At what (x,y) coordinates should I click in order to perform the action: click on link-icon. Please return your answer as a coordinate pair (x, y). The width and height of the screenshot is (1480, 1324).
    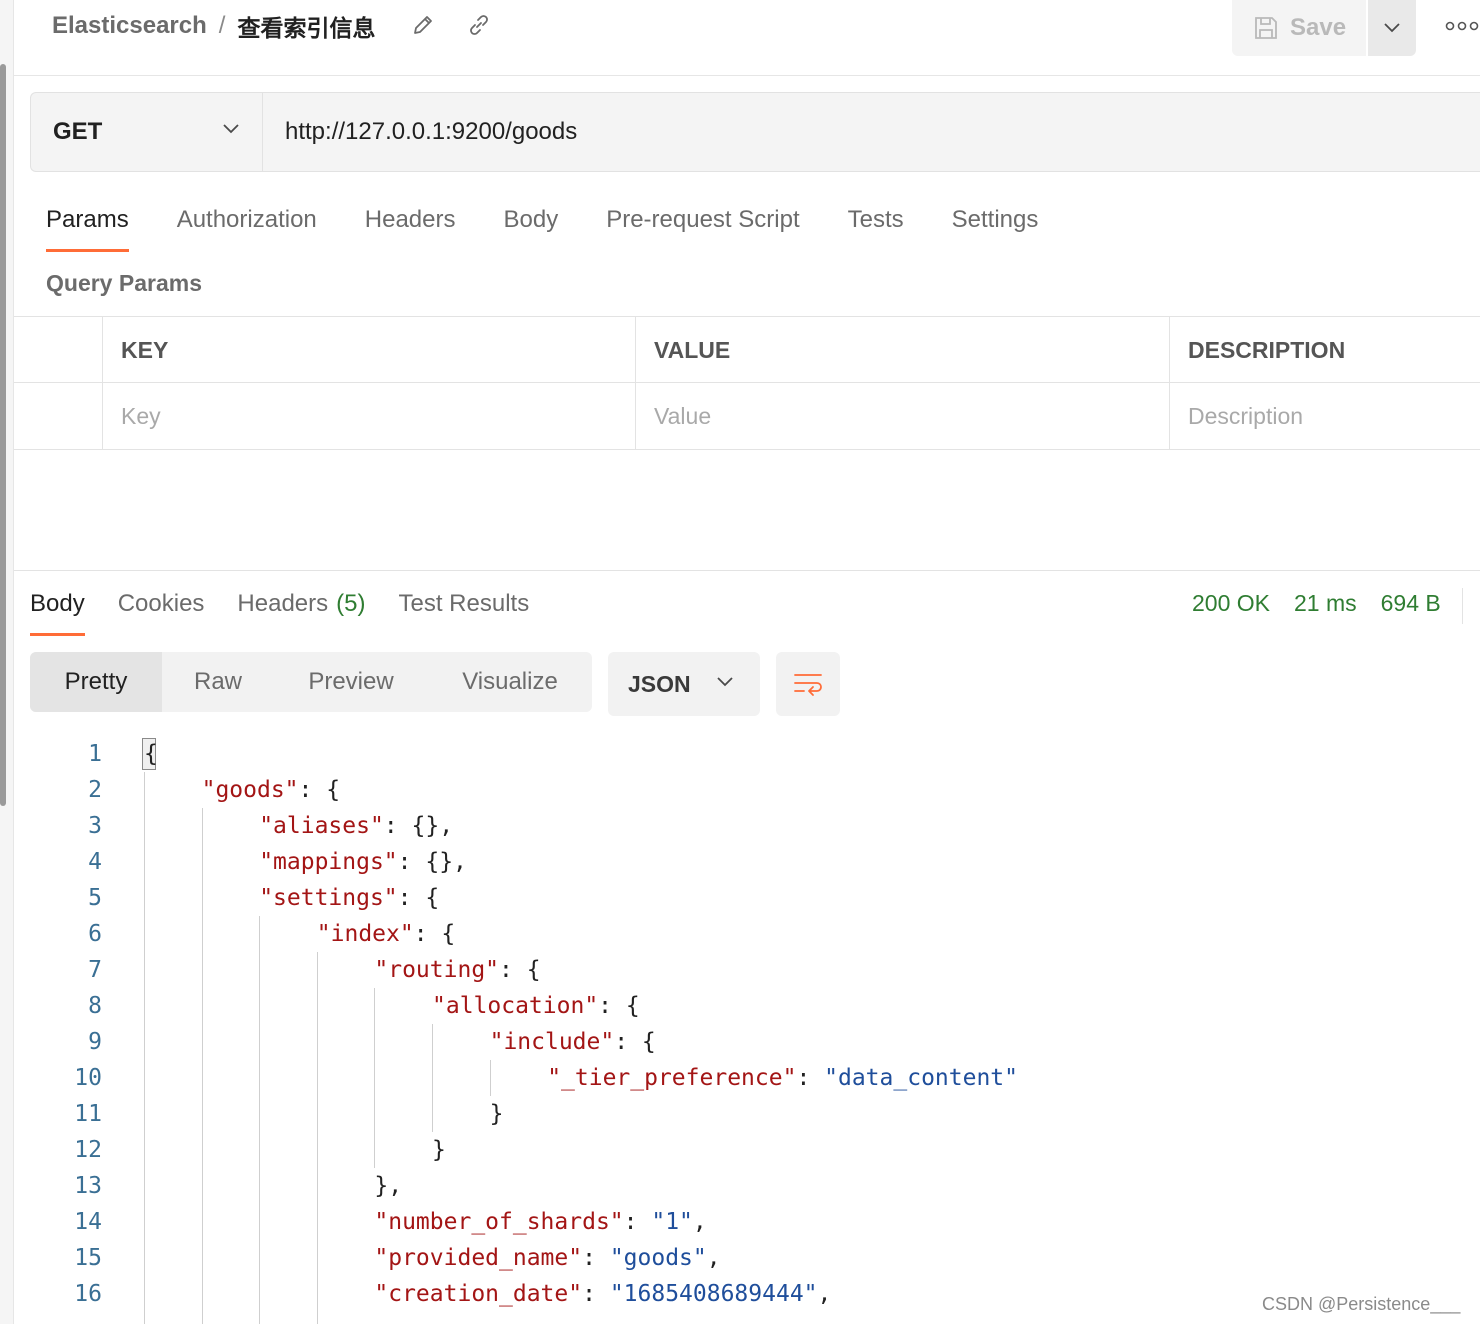
    Looking at the image, I should click on (479, 25).